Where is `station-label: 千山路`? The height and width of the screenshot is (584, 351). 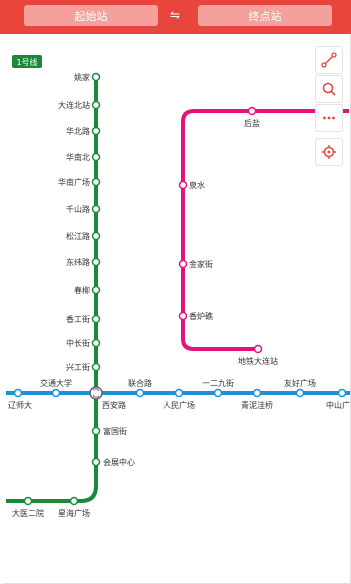 station-label: 千山路 is located at coordinates (78, 209).